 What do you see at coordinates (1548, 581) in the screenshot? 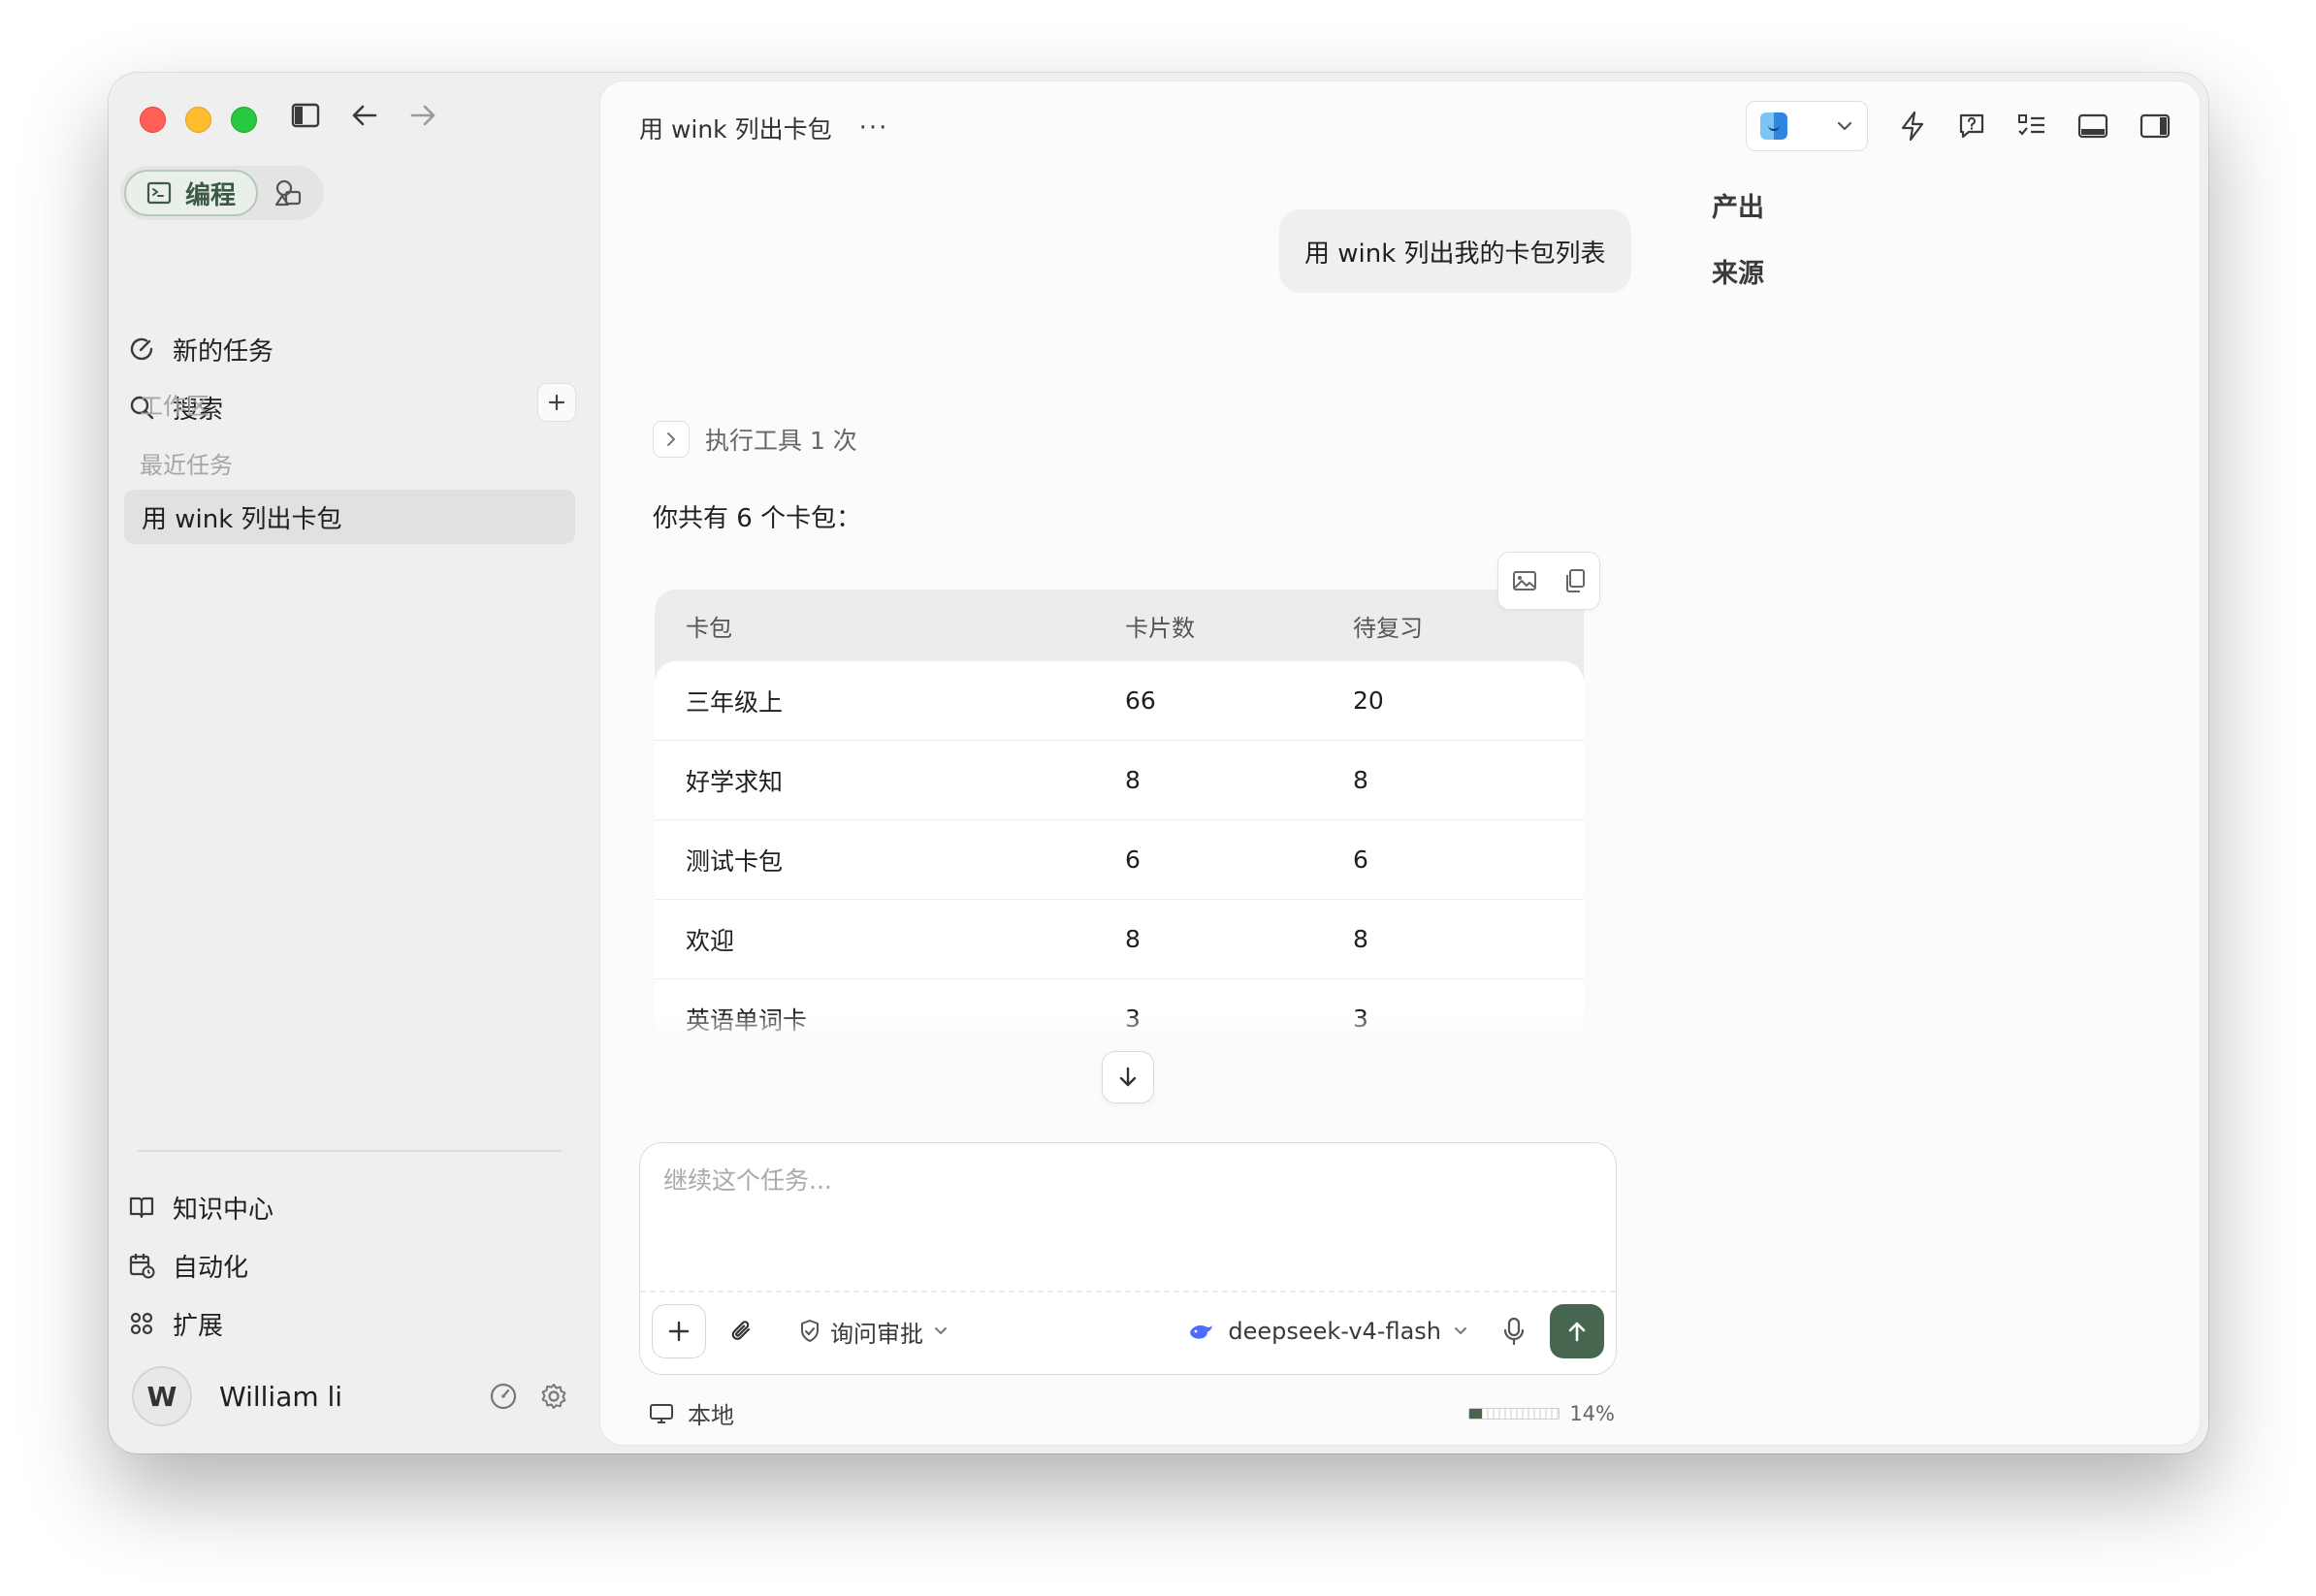
I see `table-tools` at bounding box center [1548, 581].